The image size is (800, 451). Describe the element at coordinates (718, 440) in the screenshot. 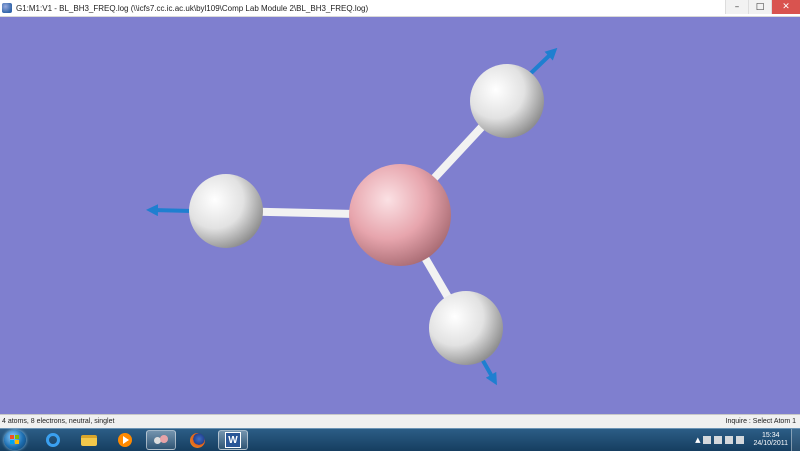

I see `tray-power-icon` at that location.